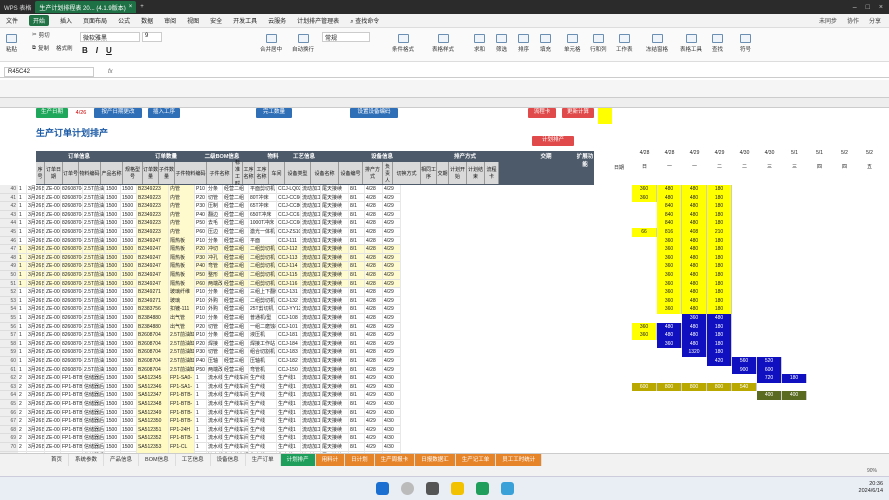  I want to click on table-cell: 80T冲床, so click(263, 198).